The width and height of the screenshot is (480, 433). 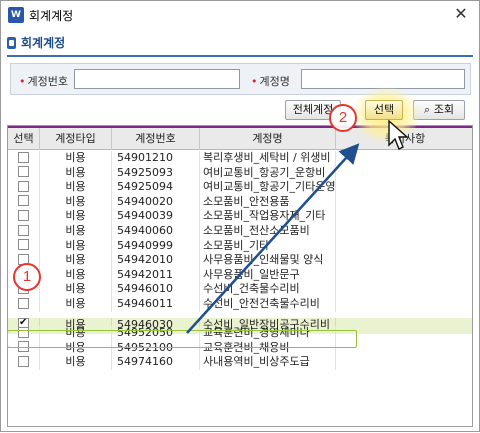 I want to click on step-marker-1: 1, so click(x=27, y=277).